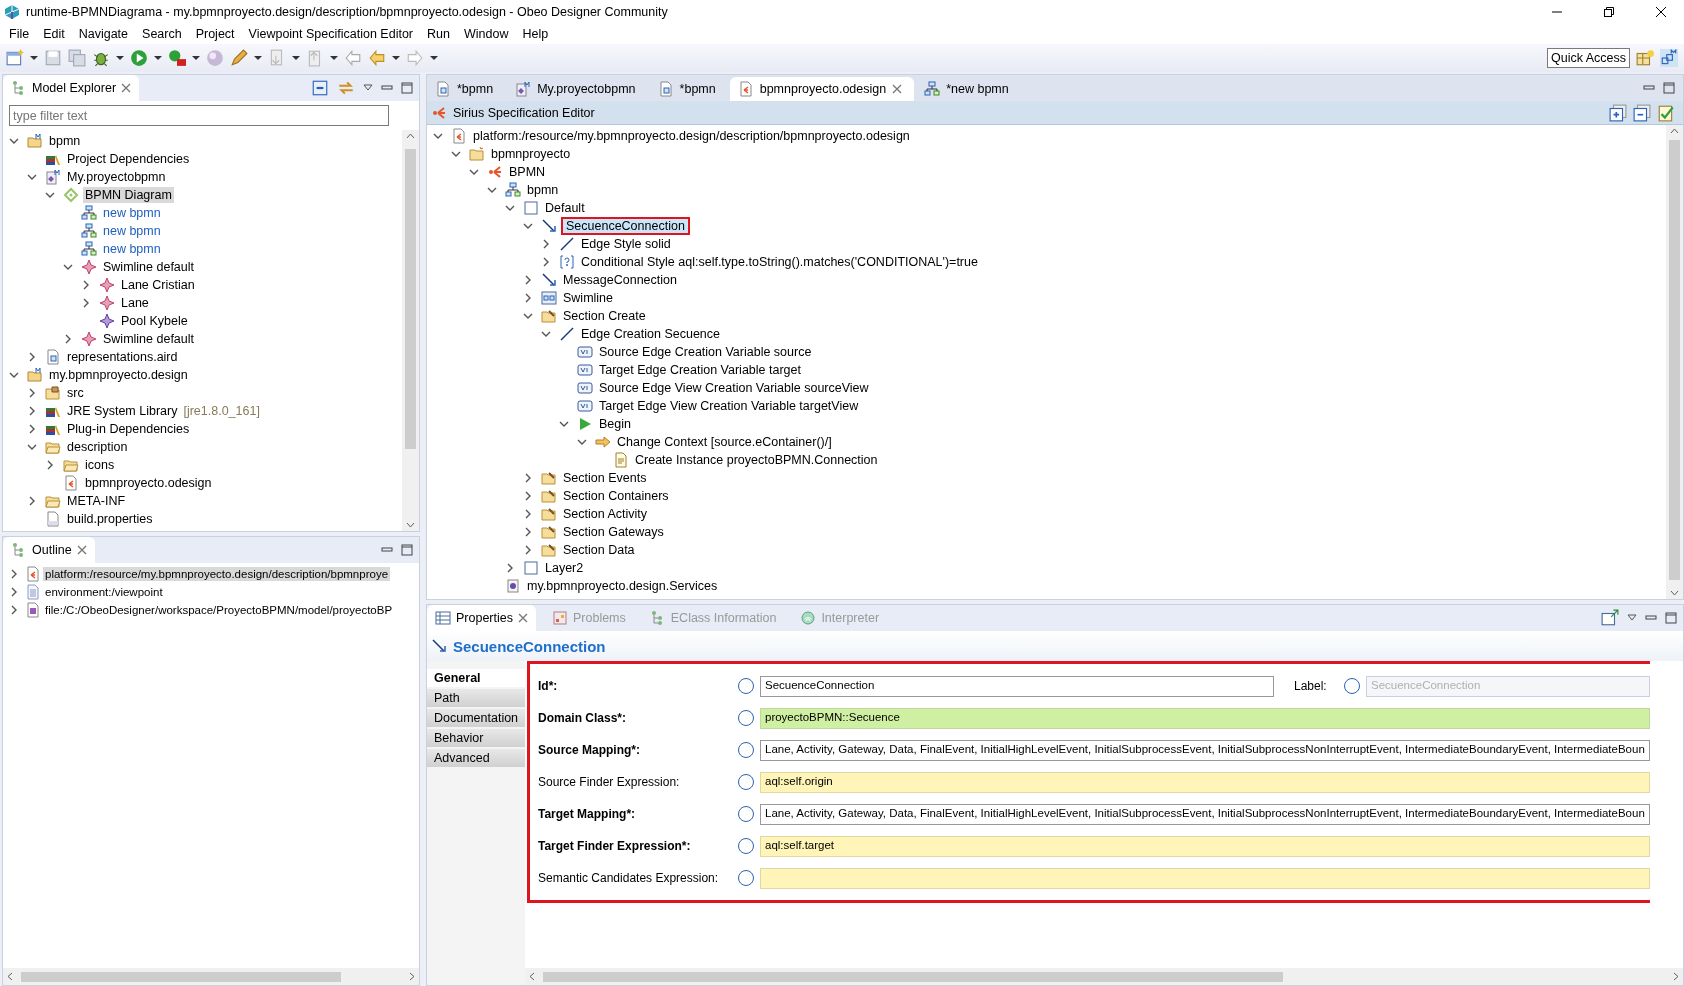 This screenshot has width=1684, height=986. What do you see at coordinates (330, 34) in the screenshot?
I see `menu-item: Viewpoint Specification Editor` at bounding box center [330, 34].